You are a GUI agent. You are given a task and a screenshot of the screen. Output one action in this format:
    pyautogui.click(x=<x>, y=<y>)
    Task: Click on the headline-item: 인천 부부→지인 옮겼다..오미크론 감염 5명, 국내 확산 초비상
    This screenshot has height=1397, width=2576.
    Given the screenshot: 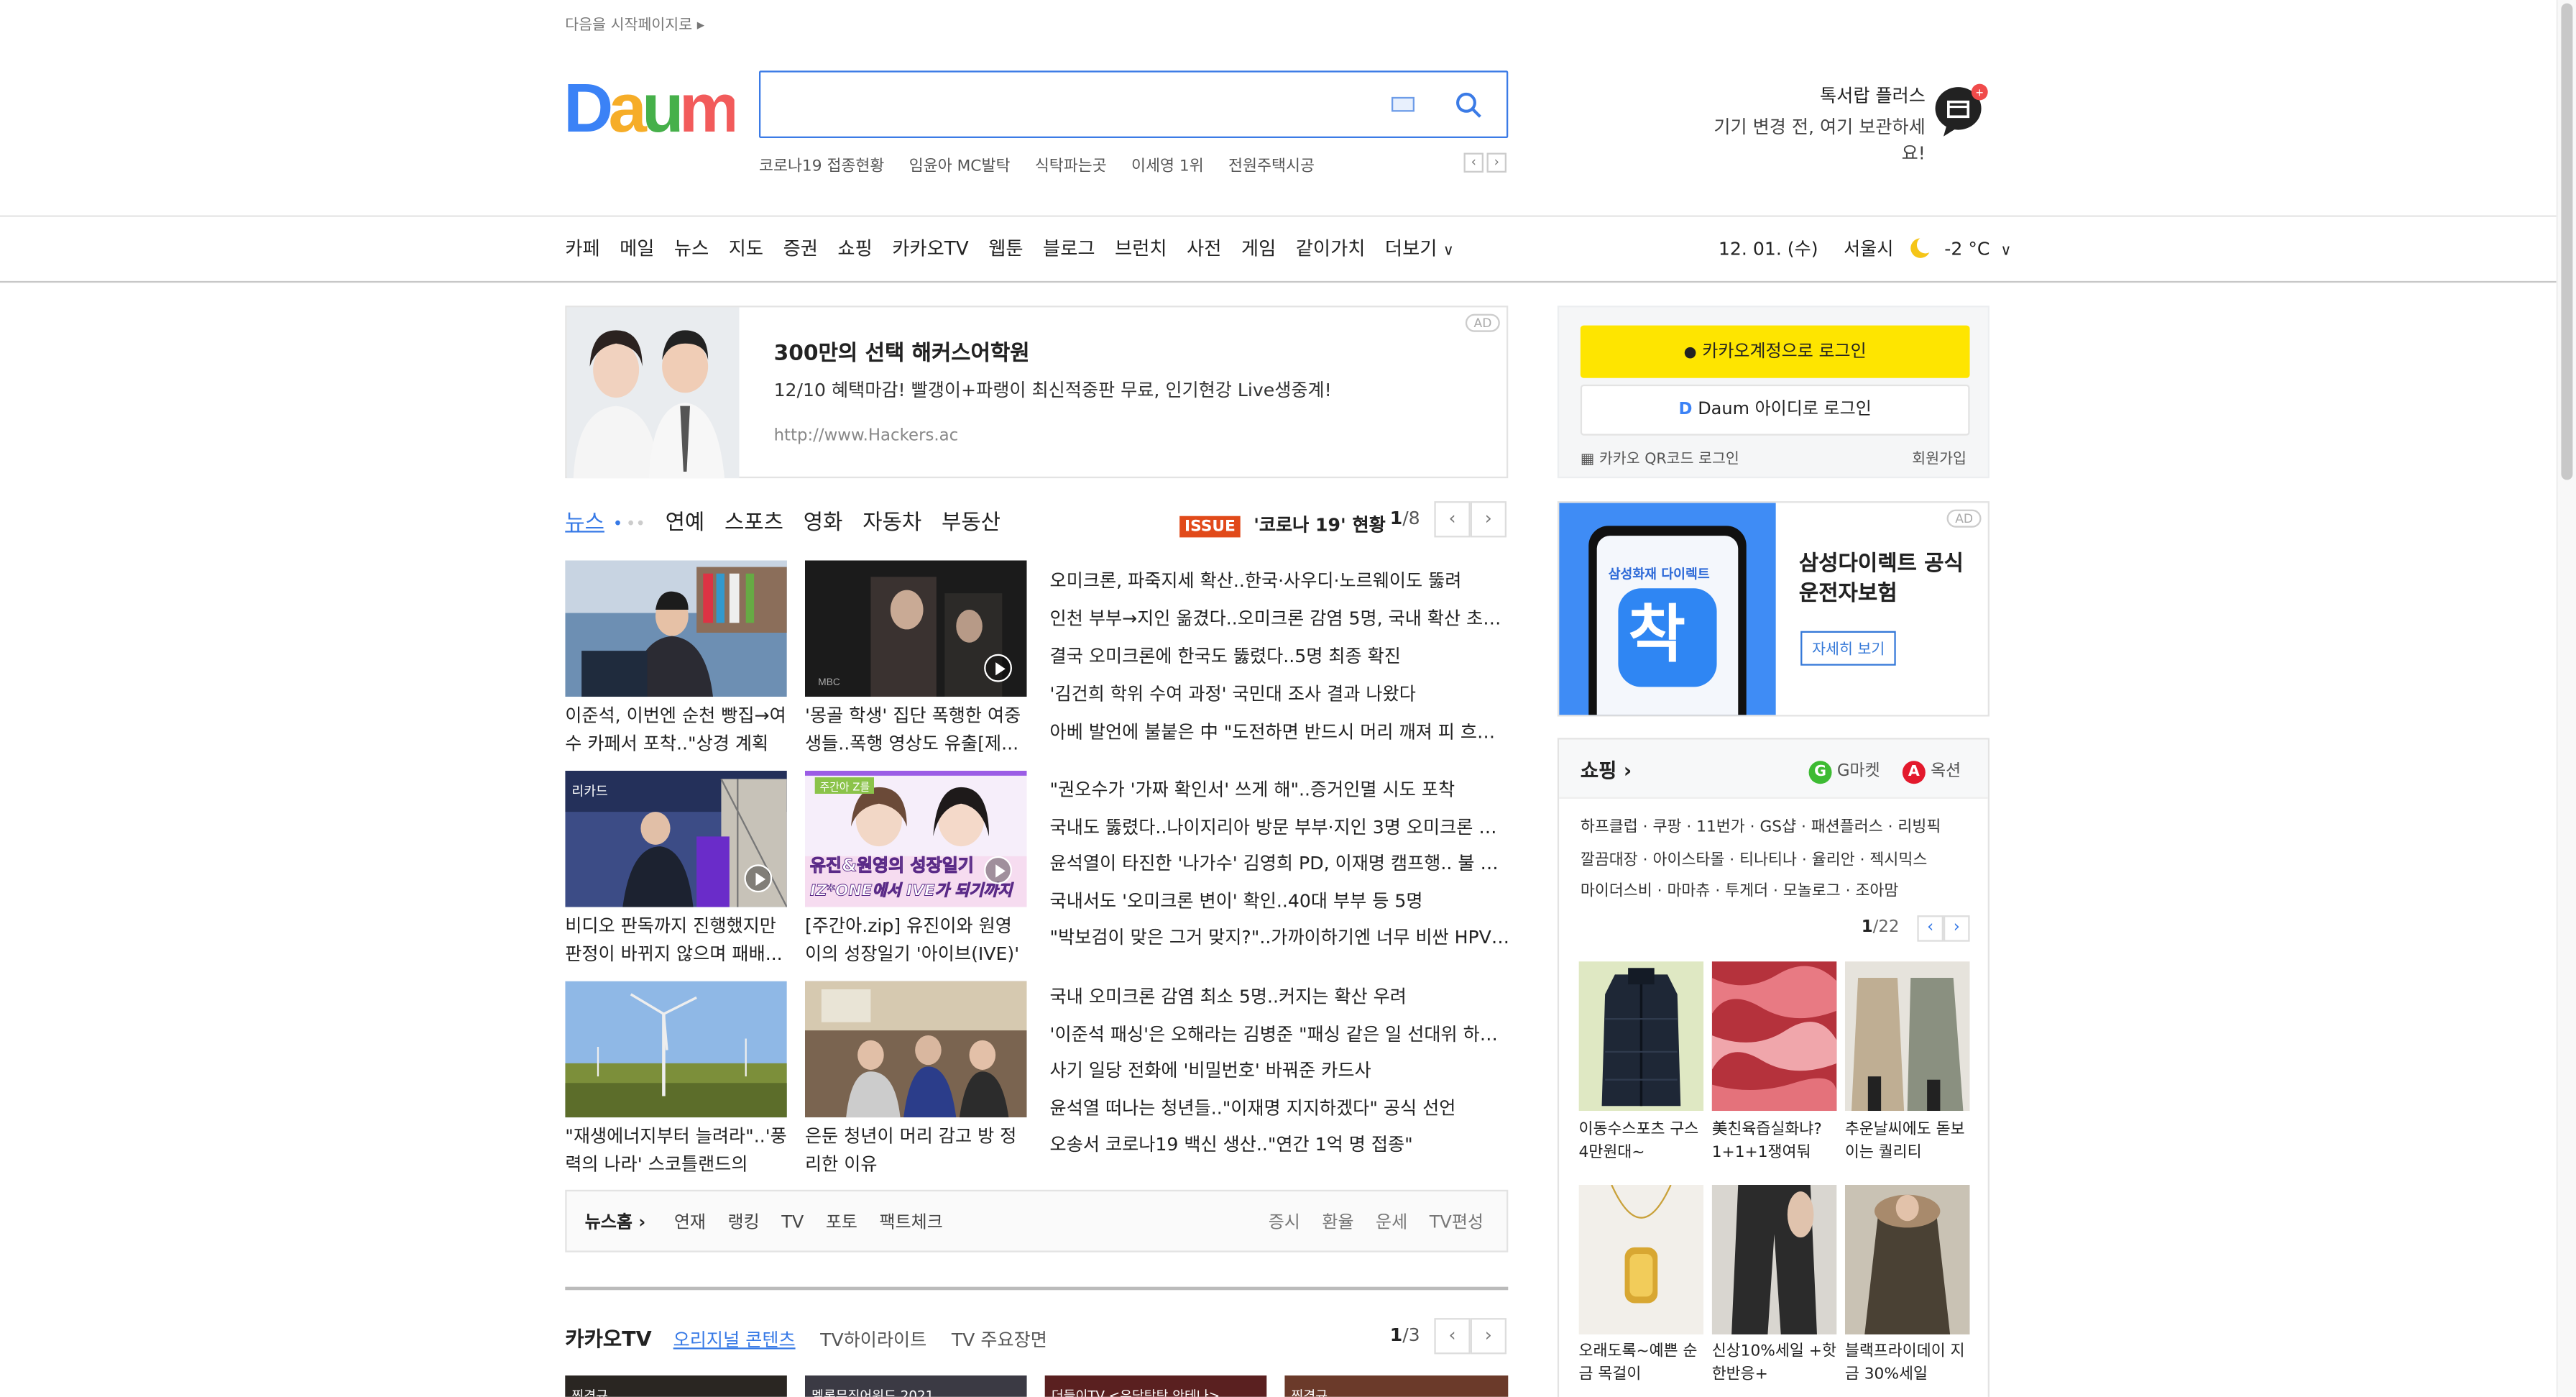 What is the action you would take?
    pyautogui.click(x=1280, y=624)
    